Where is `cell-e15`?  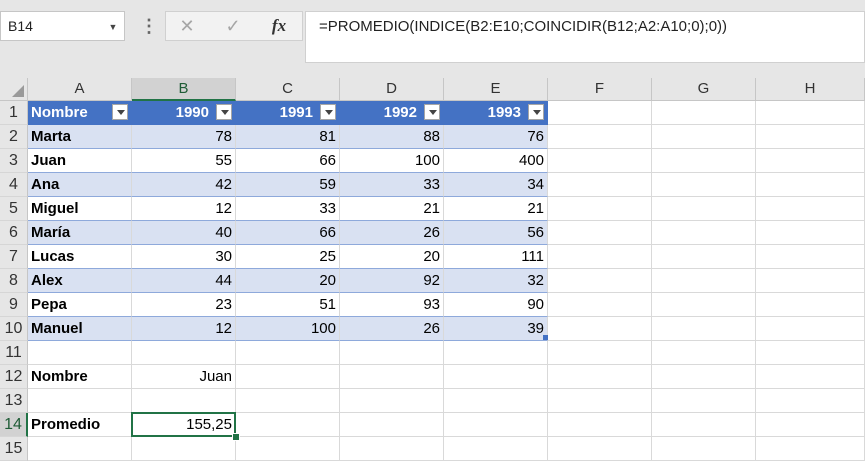 cell-e15 is located at coordinates (496, 449).